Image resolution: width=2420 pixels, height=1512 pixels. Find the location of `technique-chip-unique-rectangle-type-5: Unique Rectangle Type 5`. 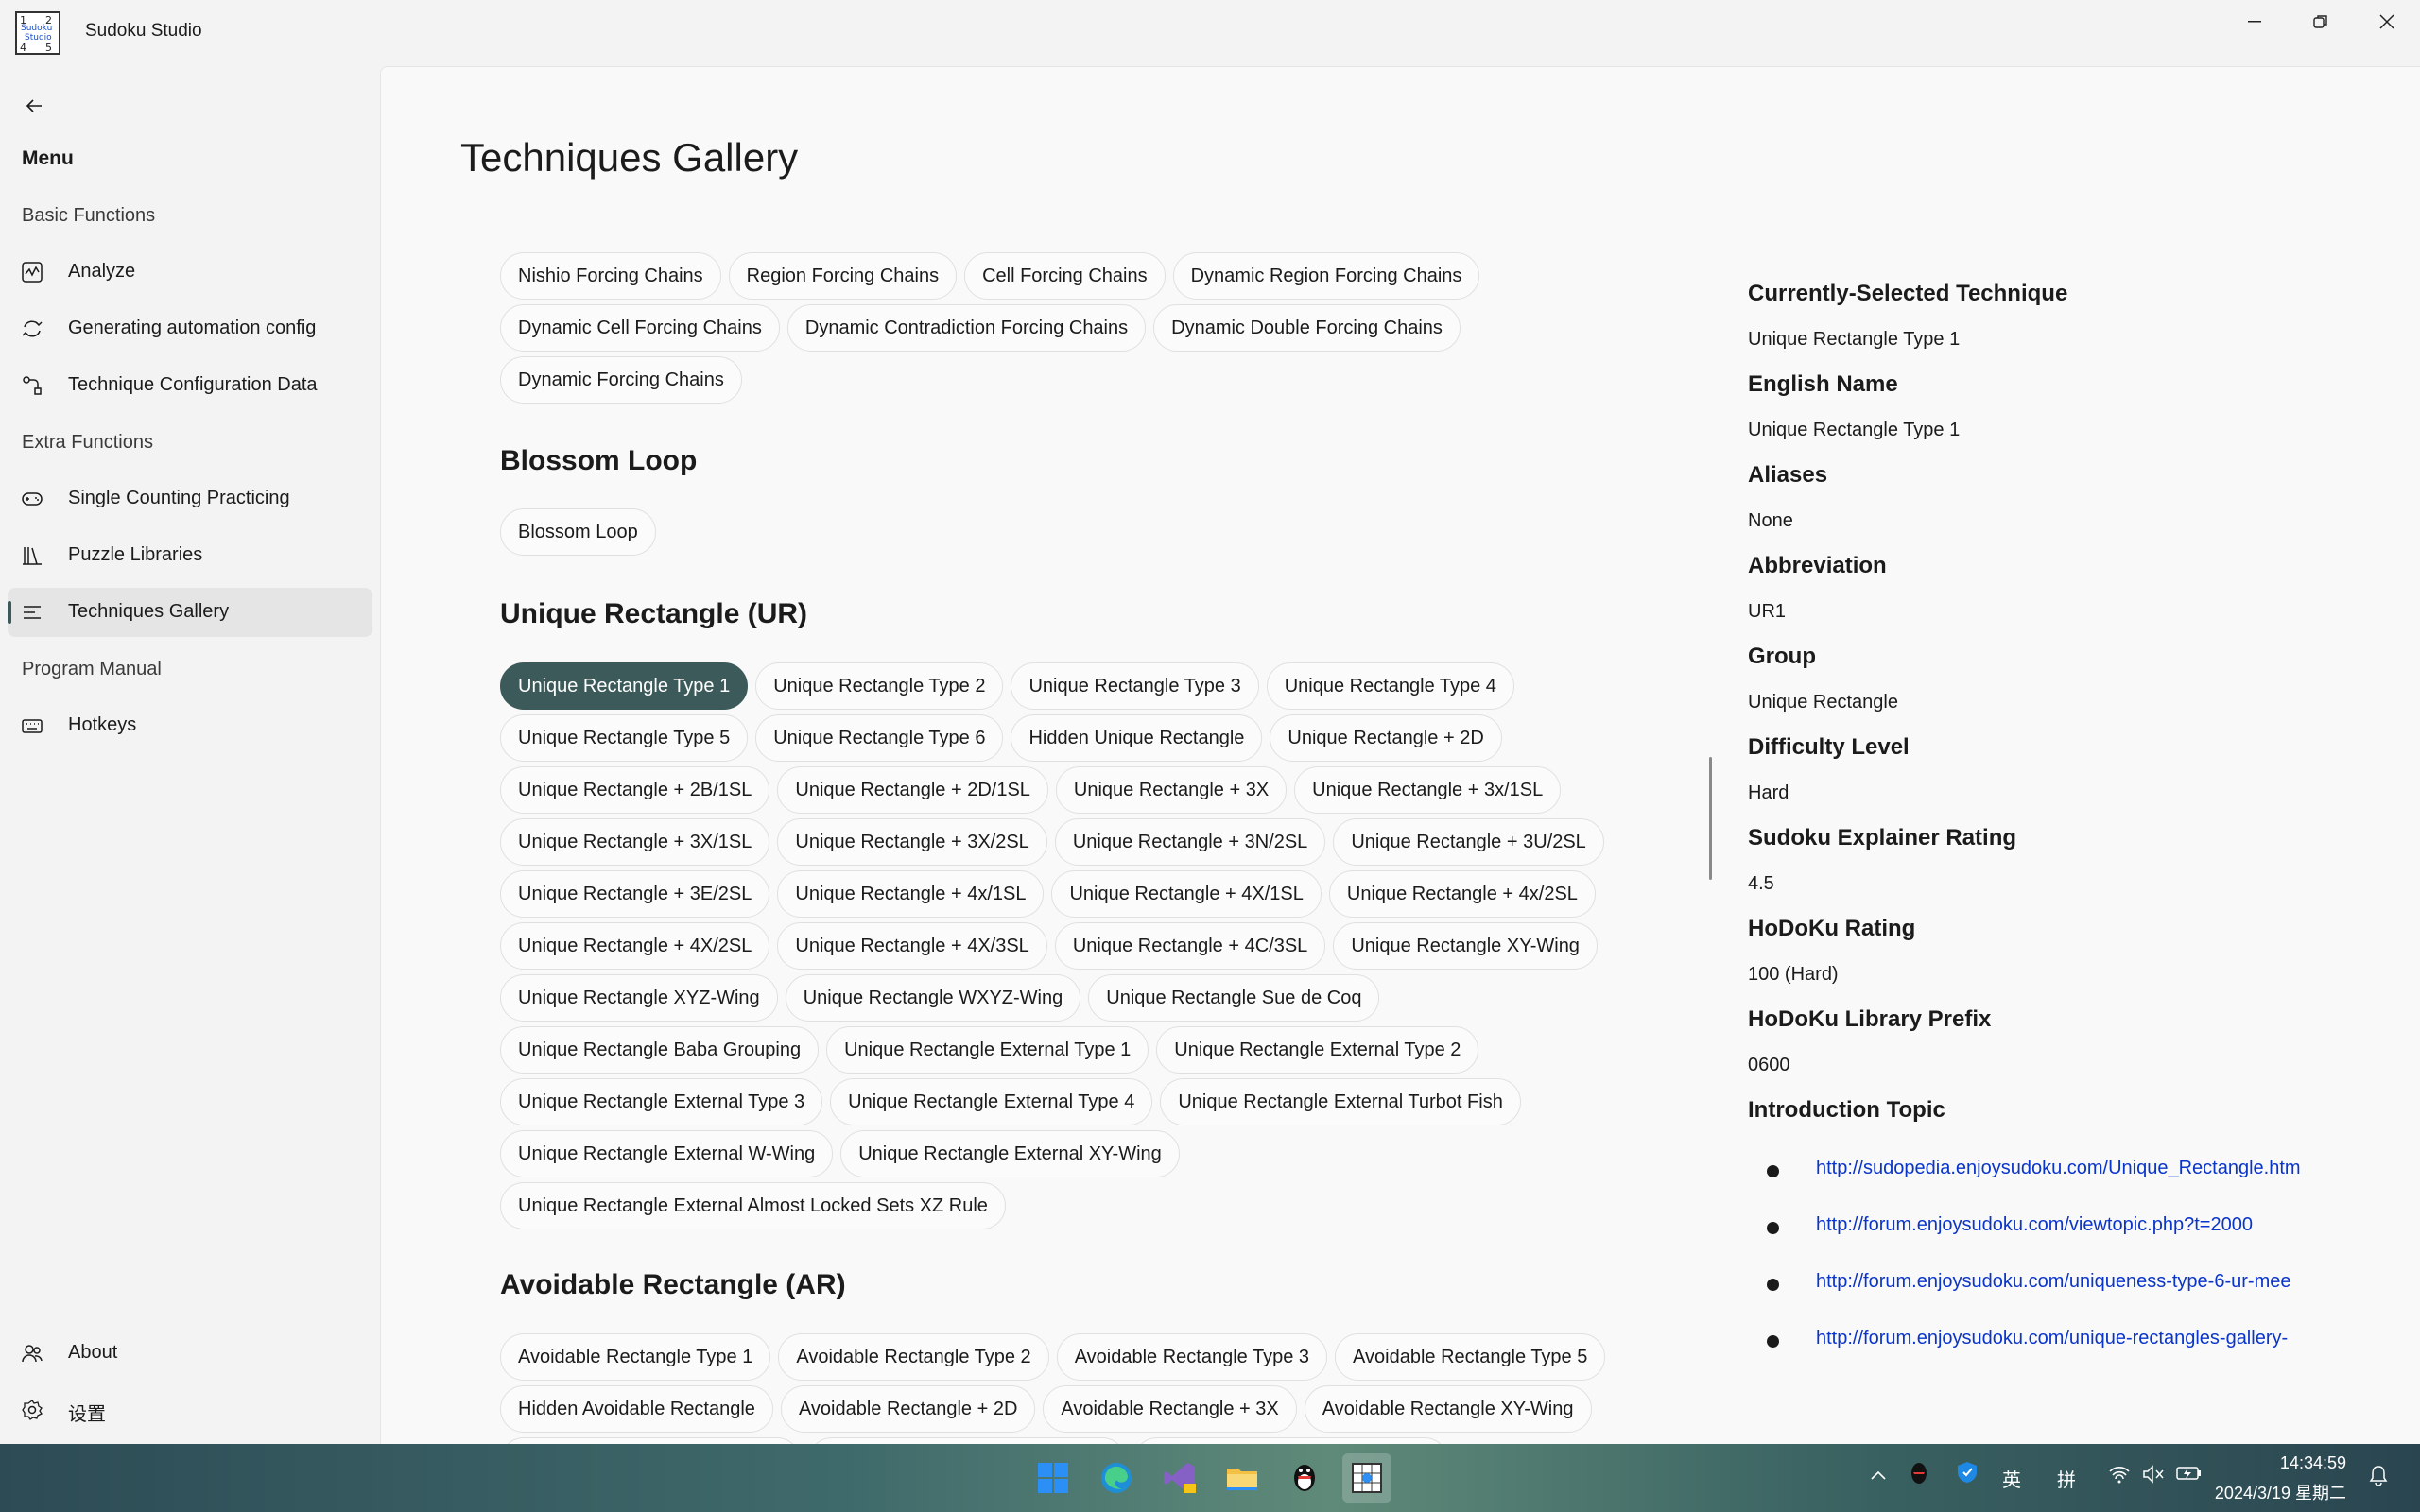

technique-chip-unique-rectangle-type-5: Unique Rectangle Type 5 is located at coordinates (624, 738).